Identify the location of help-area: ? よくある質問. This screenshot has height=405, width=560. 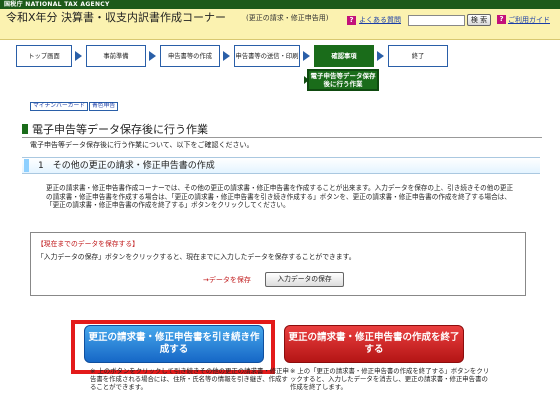
(374, 20).